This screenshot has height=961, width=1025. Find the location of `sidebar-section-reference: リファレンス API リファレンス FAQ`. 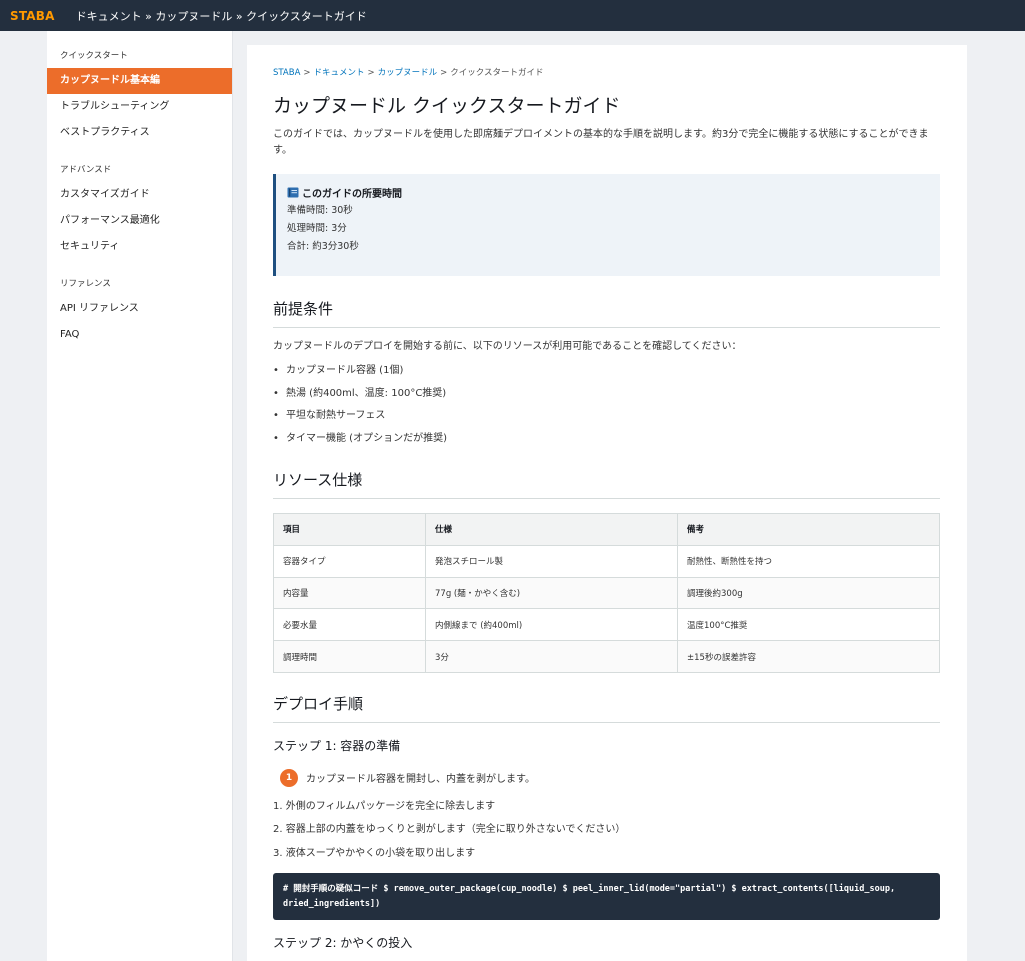

sidebar-section-reference: リファレンス API リファレンス FAQ is located at coordinates (139, 313).